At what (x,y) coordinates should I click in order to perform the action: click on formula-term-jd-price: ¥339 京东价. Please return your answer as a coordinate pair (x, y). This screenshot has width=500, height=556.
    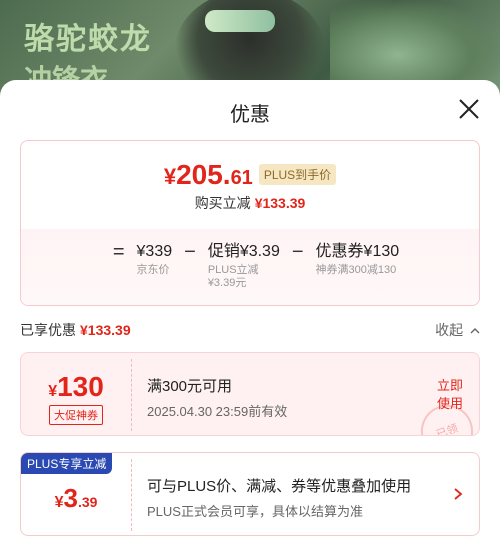
    Looking at the image, I should click on (155, 260).